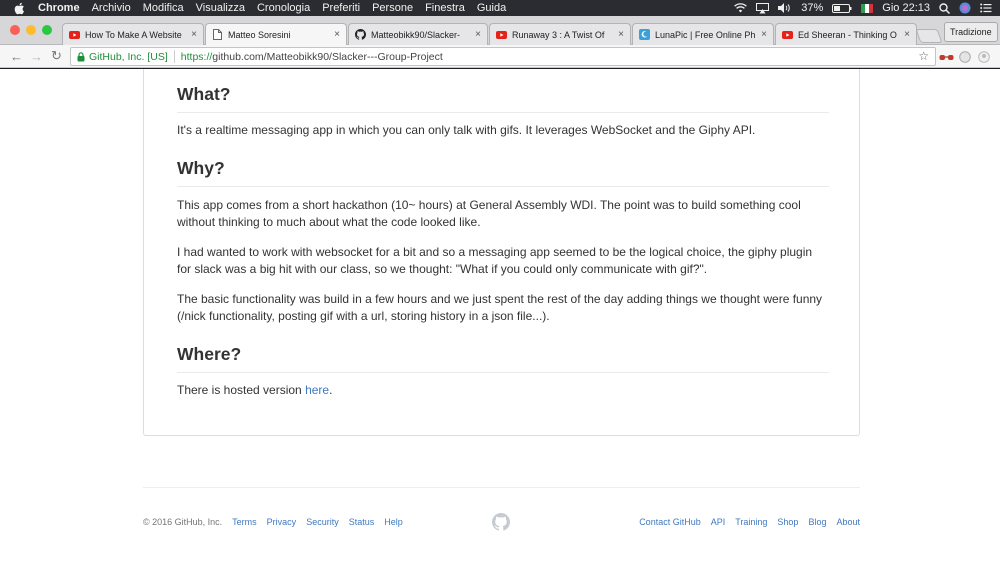 The width and height of the screenshot is (1000, 562). I want to click on italian-flag-icon, so click(867, 8).